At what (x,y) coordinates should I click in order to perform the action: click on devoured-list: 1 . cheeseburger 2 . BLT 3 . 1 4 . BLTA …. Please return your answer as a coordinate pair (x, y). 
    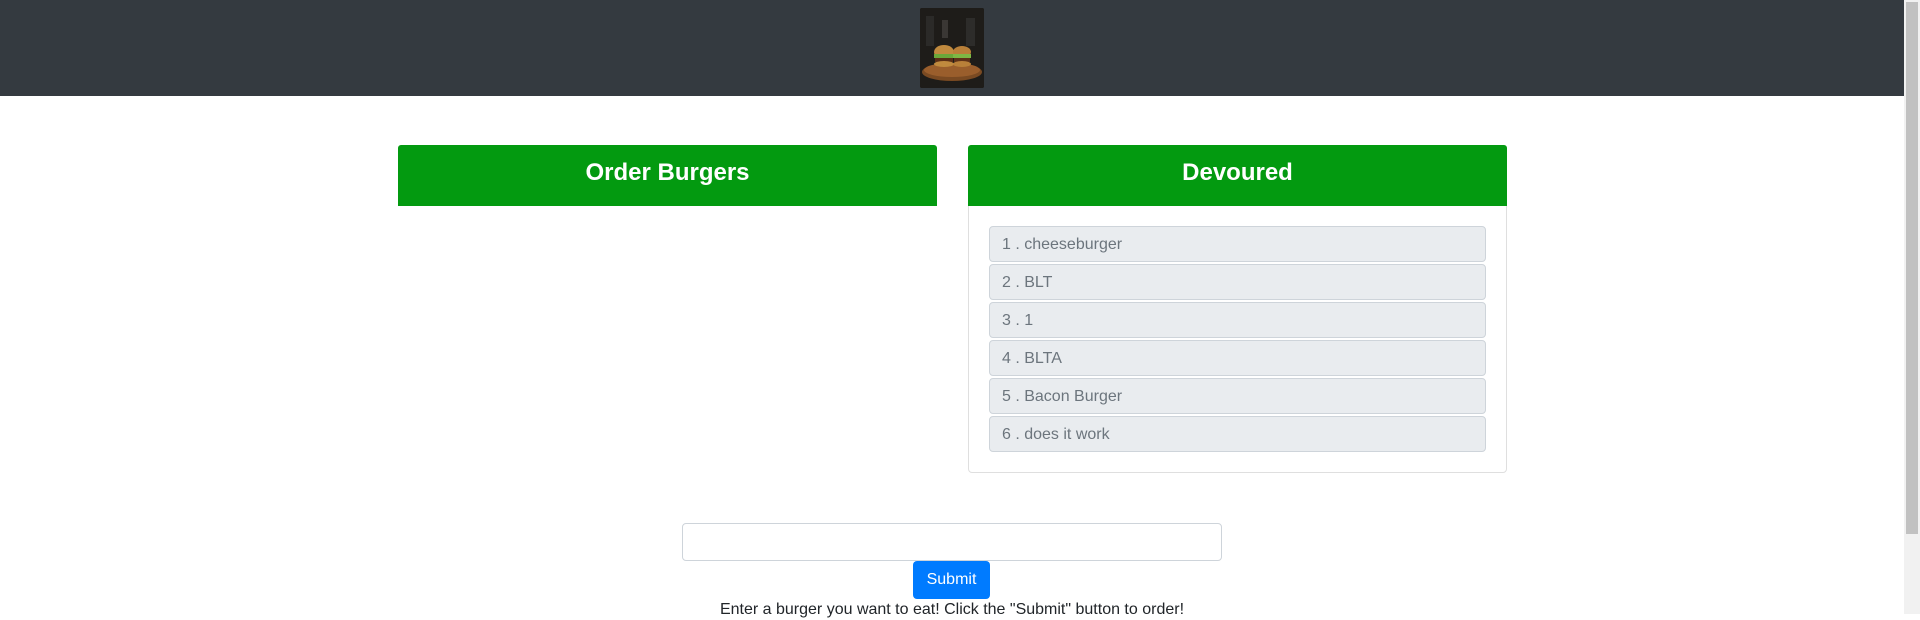
    Looking at the image, I should click on (1237, 340).